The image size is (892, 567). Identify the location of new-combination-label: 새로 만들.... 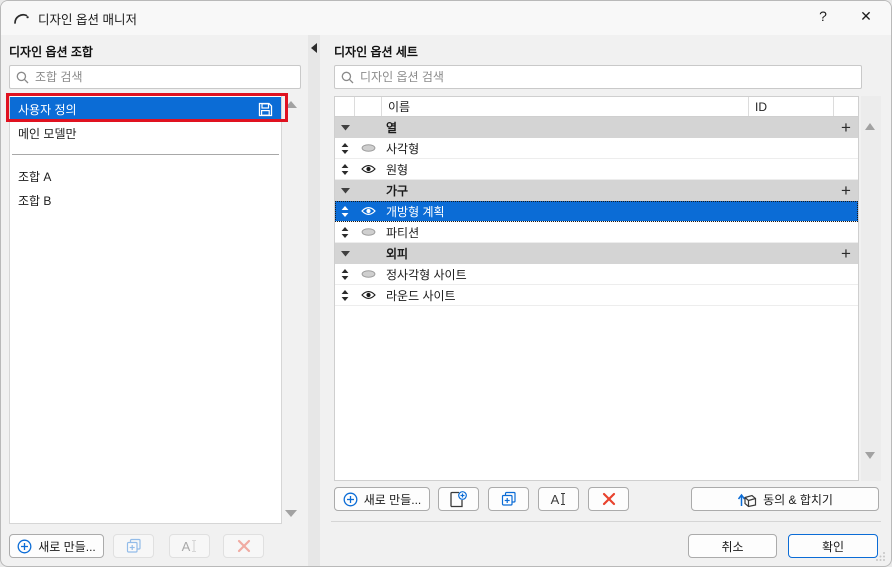
(67, 546).